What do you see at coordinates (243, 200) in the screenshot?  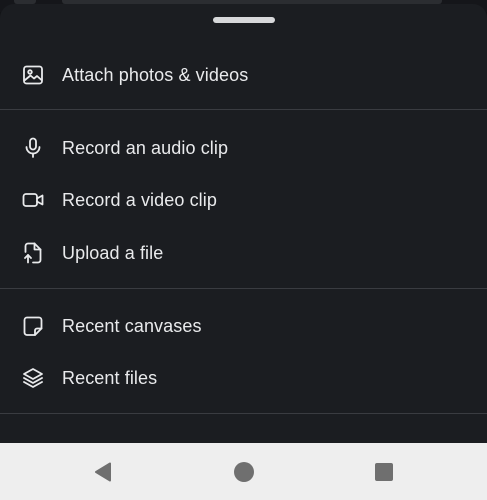 I see `record-video-clip-item: Record a video clip` at bounding box center [243, 200].